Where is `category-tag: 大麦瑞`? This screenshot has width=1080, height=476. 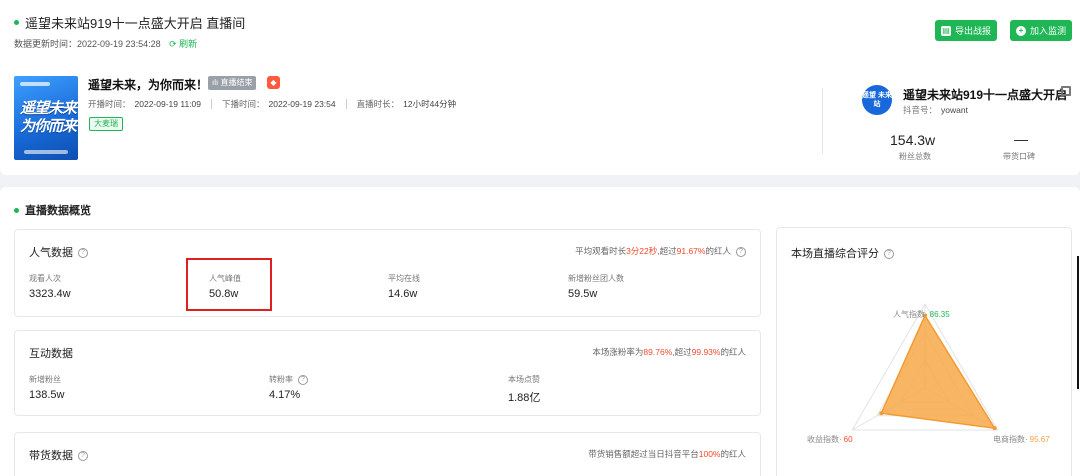
category-tag: 大麦瑞 is located at coordinates (106, 124).